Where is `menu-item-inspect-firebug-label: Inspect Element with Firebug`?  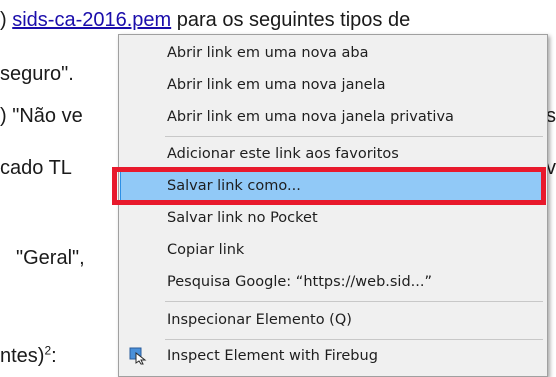
menu-item-inspect-firebug-label: Inspect Element with Firebug is located at coordinates (272, 356).